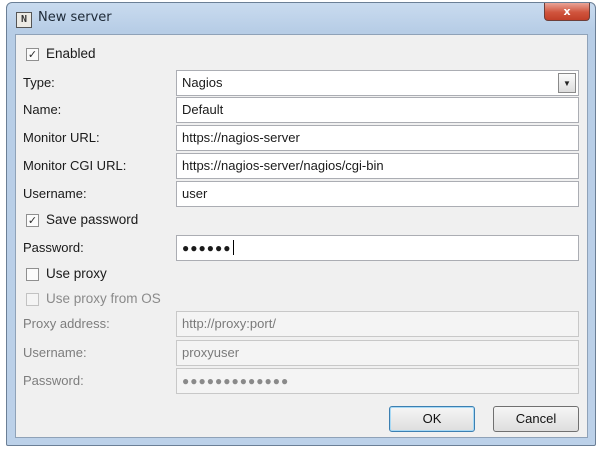  Describe the element at coordinates (202, 82) in the screenshot. I see `type-value: Nagios` at that location.